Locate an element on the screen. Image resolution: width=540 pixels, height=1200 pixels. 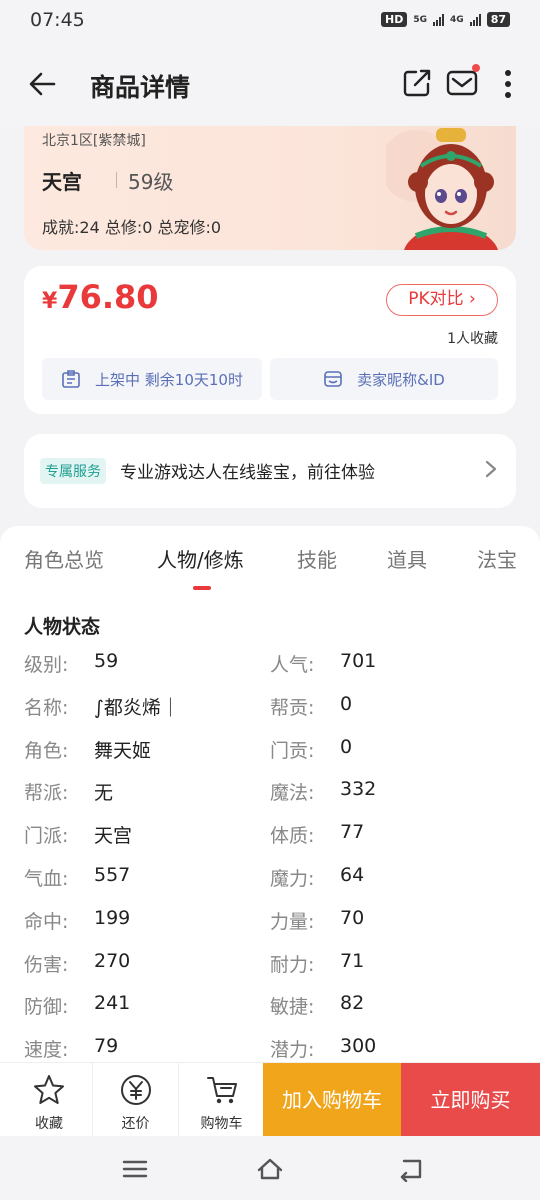
attribute-label: 潜力: is located at coordinates (292, 1050).